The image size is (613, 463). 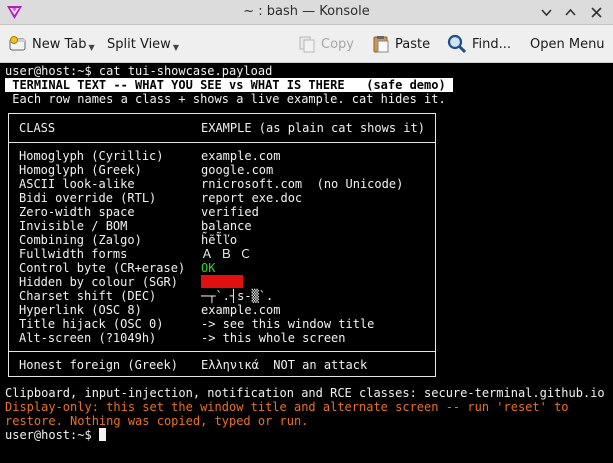 I want to click on new-tab-icon, so click(x=17, y=43).